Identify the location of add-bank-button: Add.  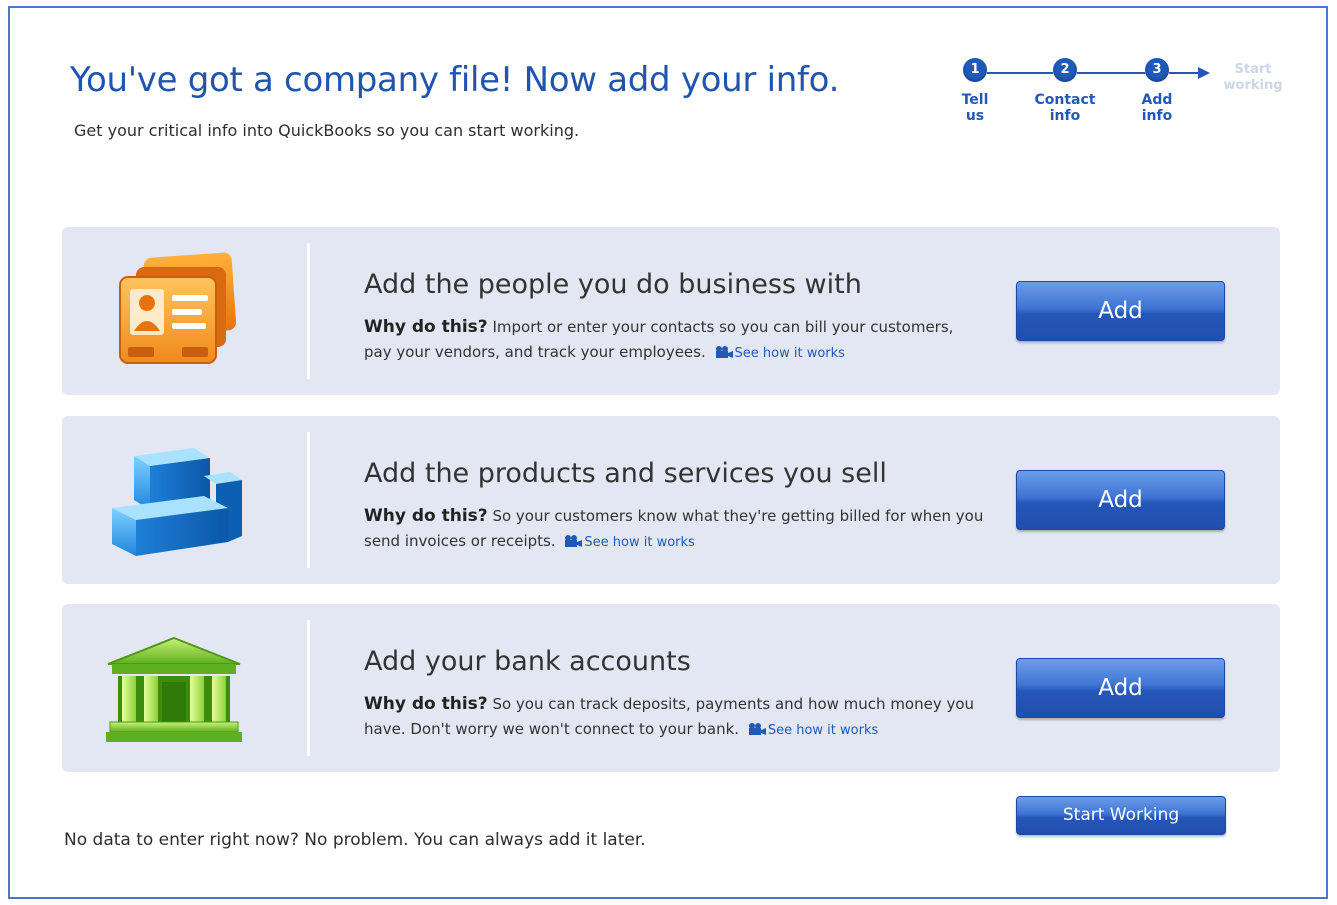
(1120, 688).